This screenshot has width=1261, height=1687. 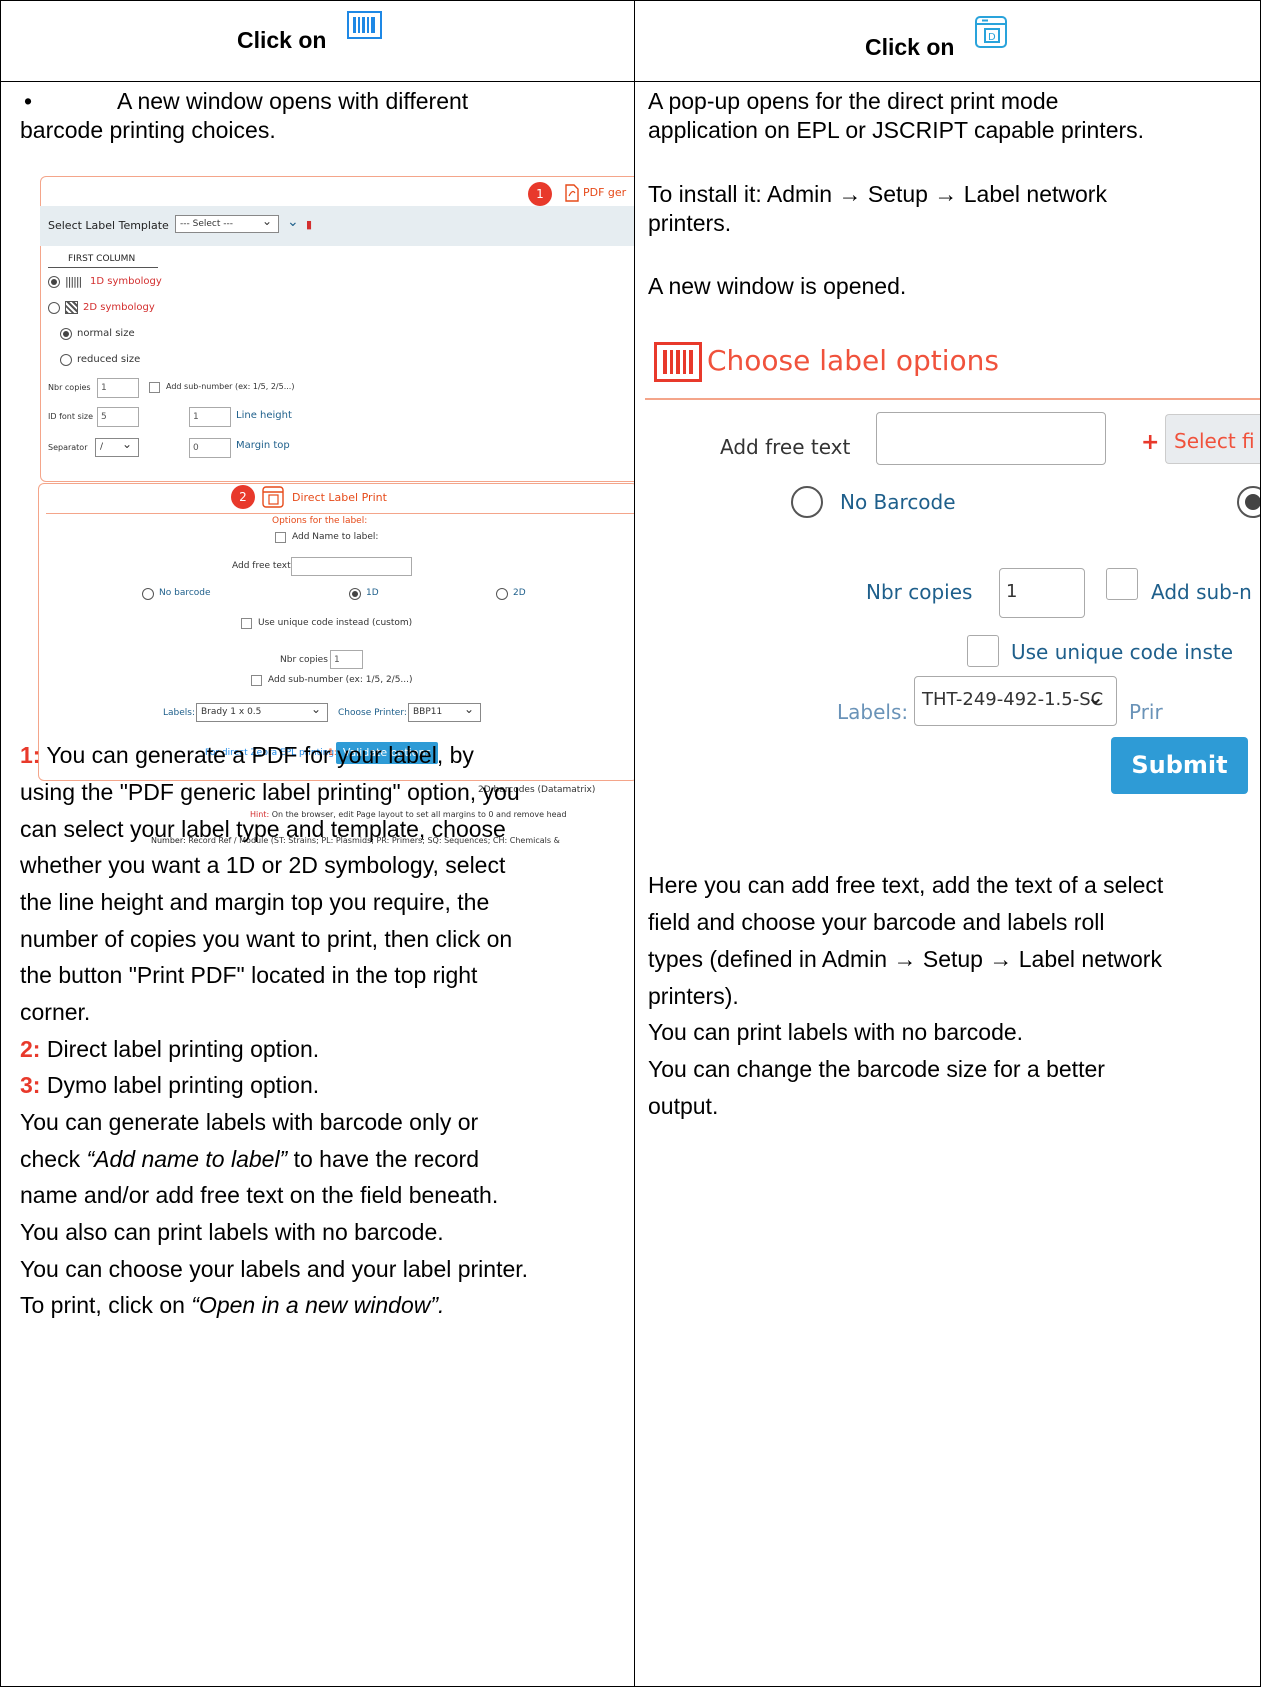 What do you see at coordinates (227, 223) in the screenshot?
I see `select-template-dropdown: --- Select ---` at bounding box center [227, 223].